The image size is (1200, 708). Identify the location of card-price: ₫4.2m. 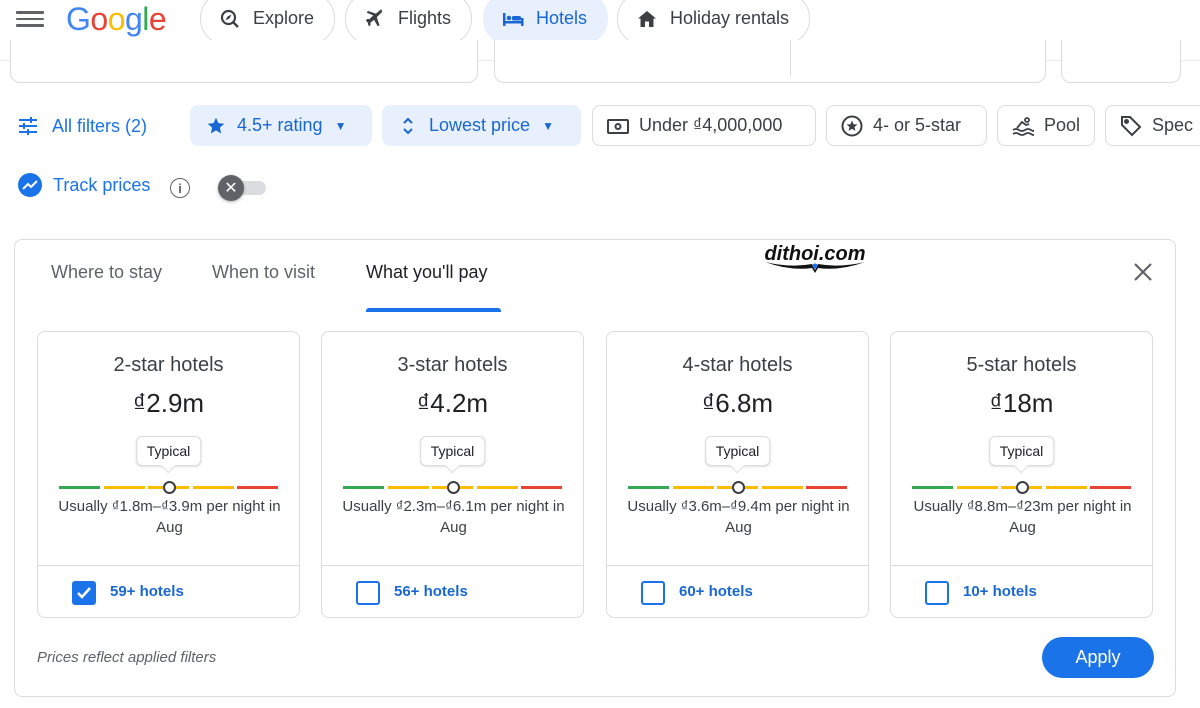
(452, 403).